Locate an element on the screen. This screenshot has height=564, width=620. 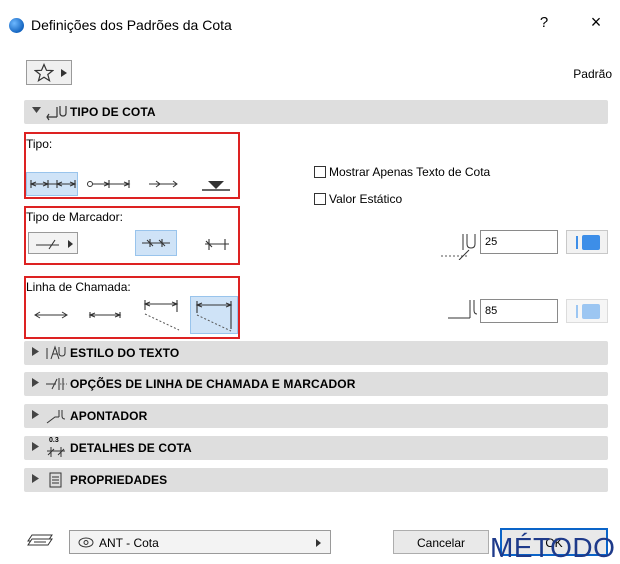
chamada-label: Linha de Chamada: is located at coordinates (78, 287).